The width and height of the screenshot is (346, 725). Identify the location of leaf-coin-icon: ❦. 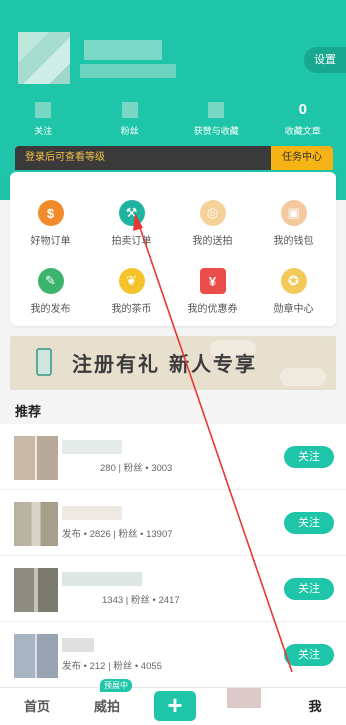
(131, 281).